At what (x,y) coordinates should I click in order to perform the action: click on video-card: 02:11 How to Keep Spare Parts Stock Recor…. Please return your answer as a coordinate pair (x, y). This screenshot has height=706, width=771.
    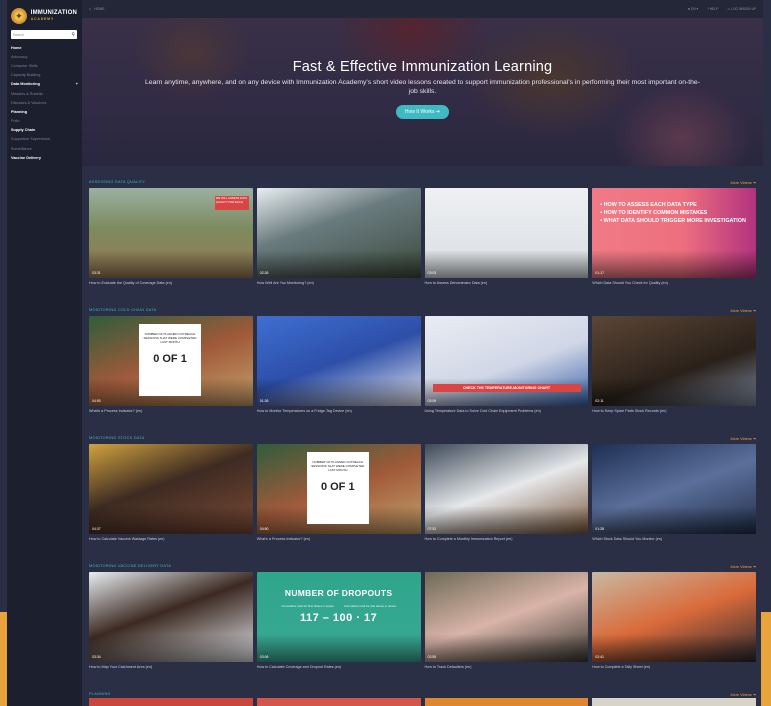
    Looking at the image, I should click on (674, 366).